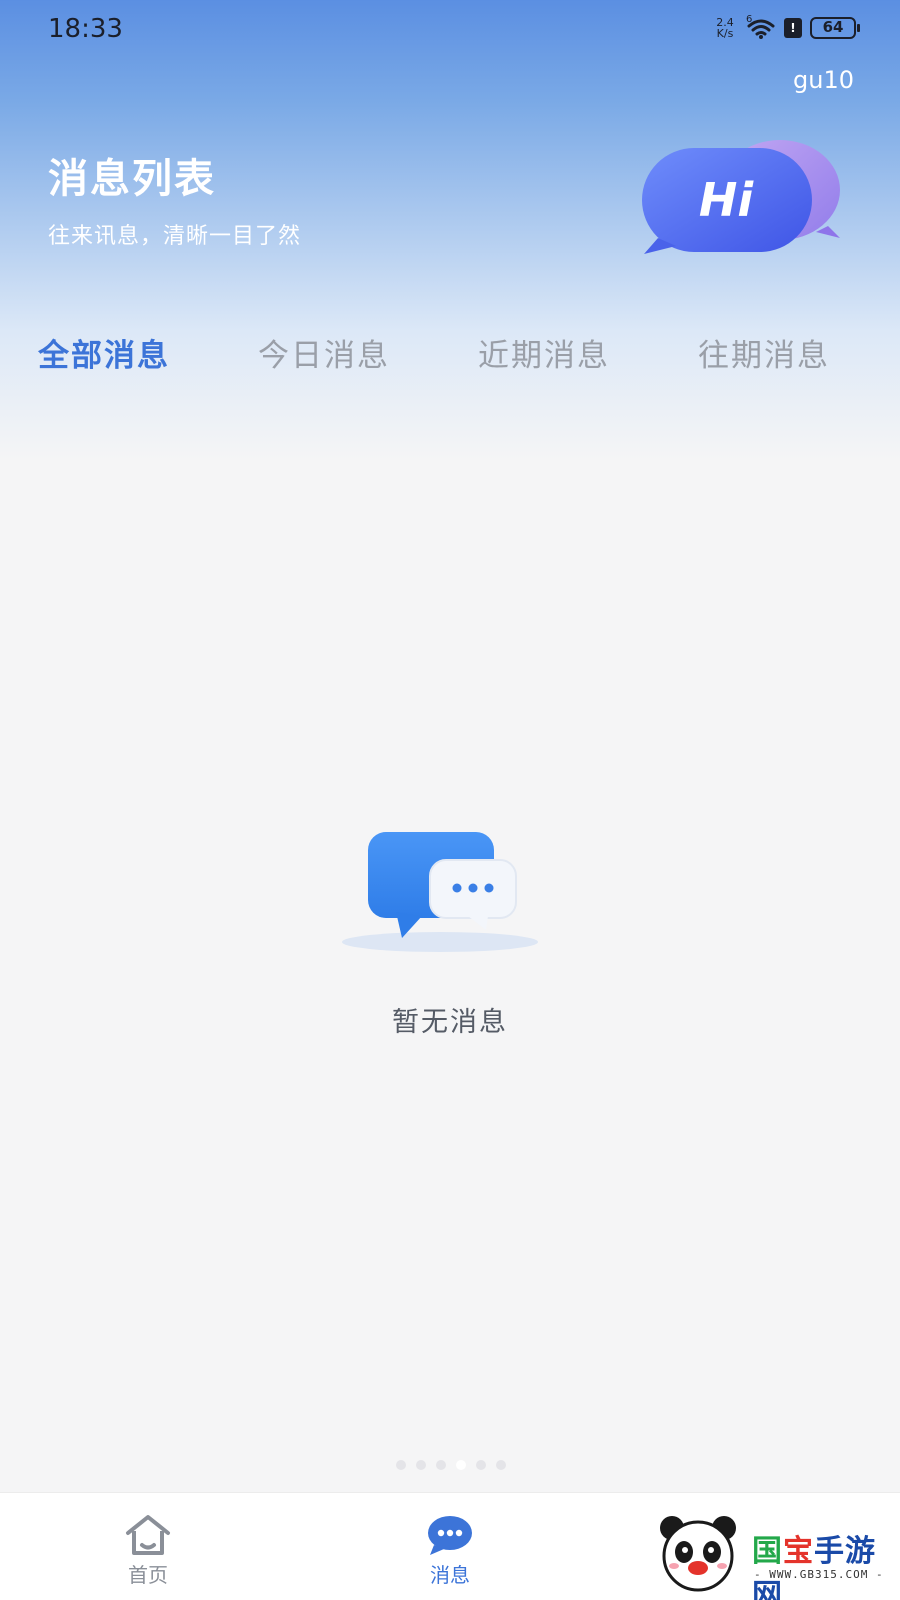 The height and width of the screenshot is (1600, 900). What do you see at coordinates (793, 28) in the screenshot?
I see `sim-alert-icon: !` at bounding box center [793, 28].